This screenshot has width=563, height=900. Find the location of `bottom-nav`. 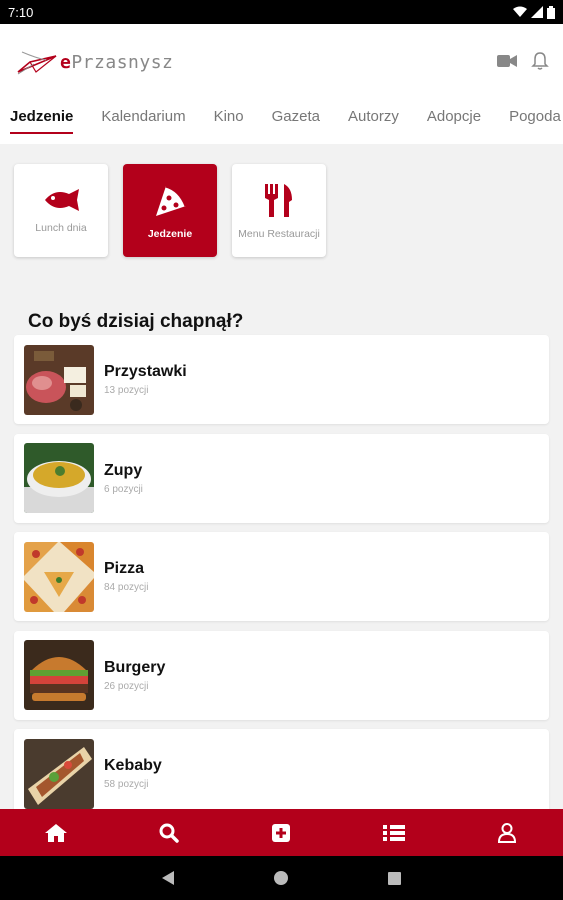

bottom-nav is located at coordinates (281, 832).